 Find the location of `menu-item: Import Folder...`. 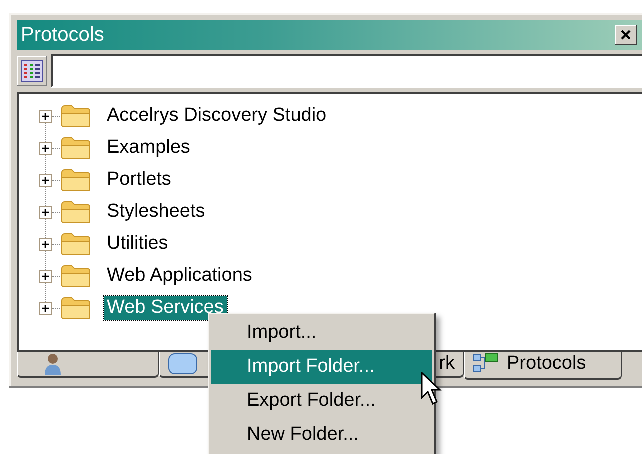

menu-item: Import Folder... is located at coordinates (321, 367).